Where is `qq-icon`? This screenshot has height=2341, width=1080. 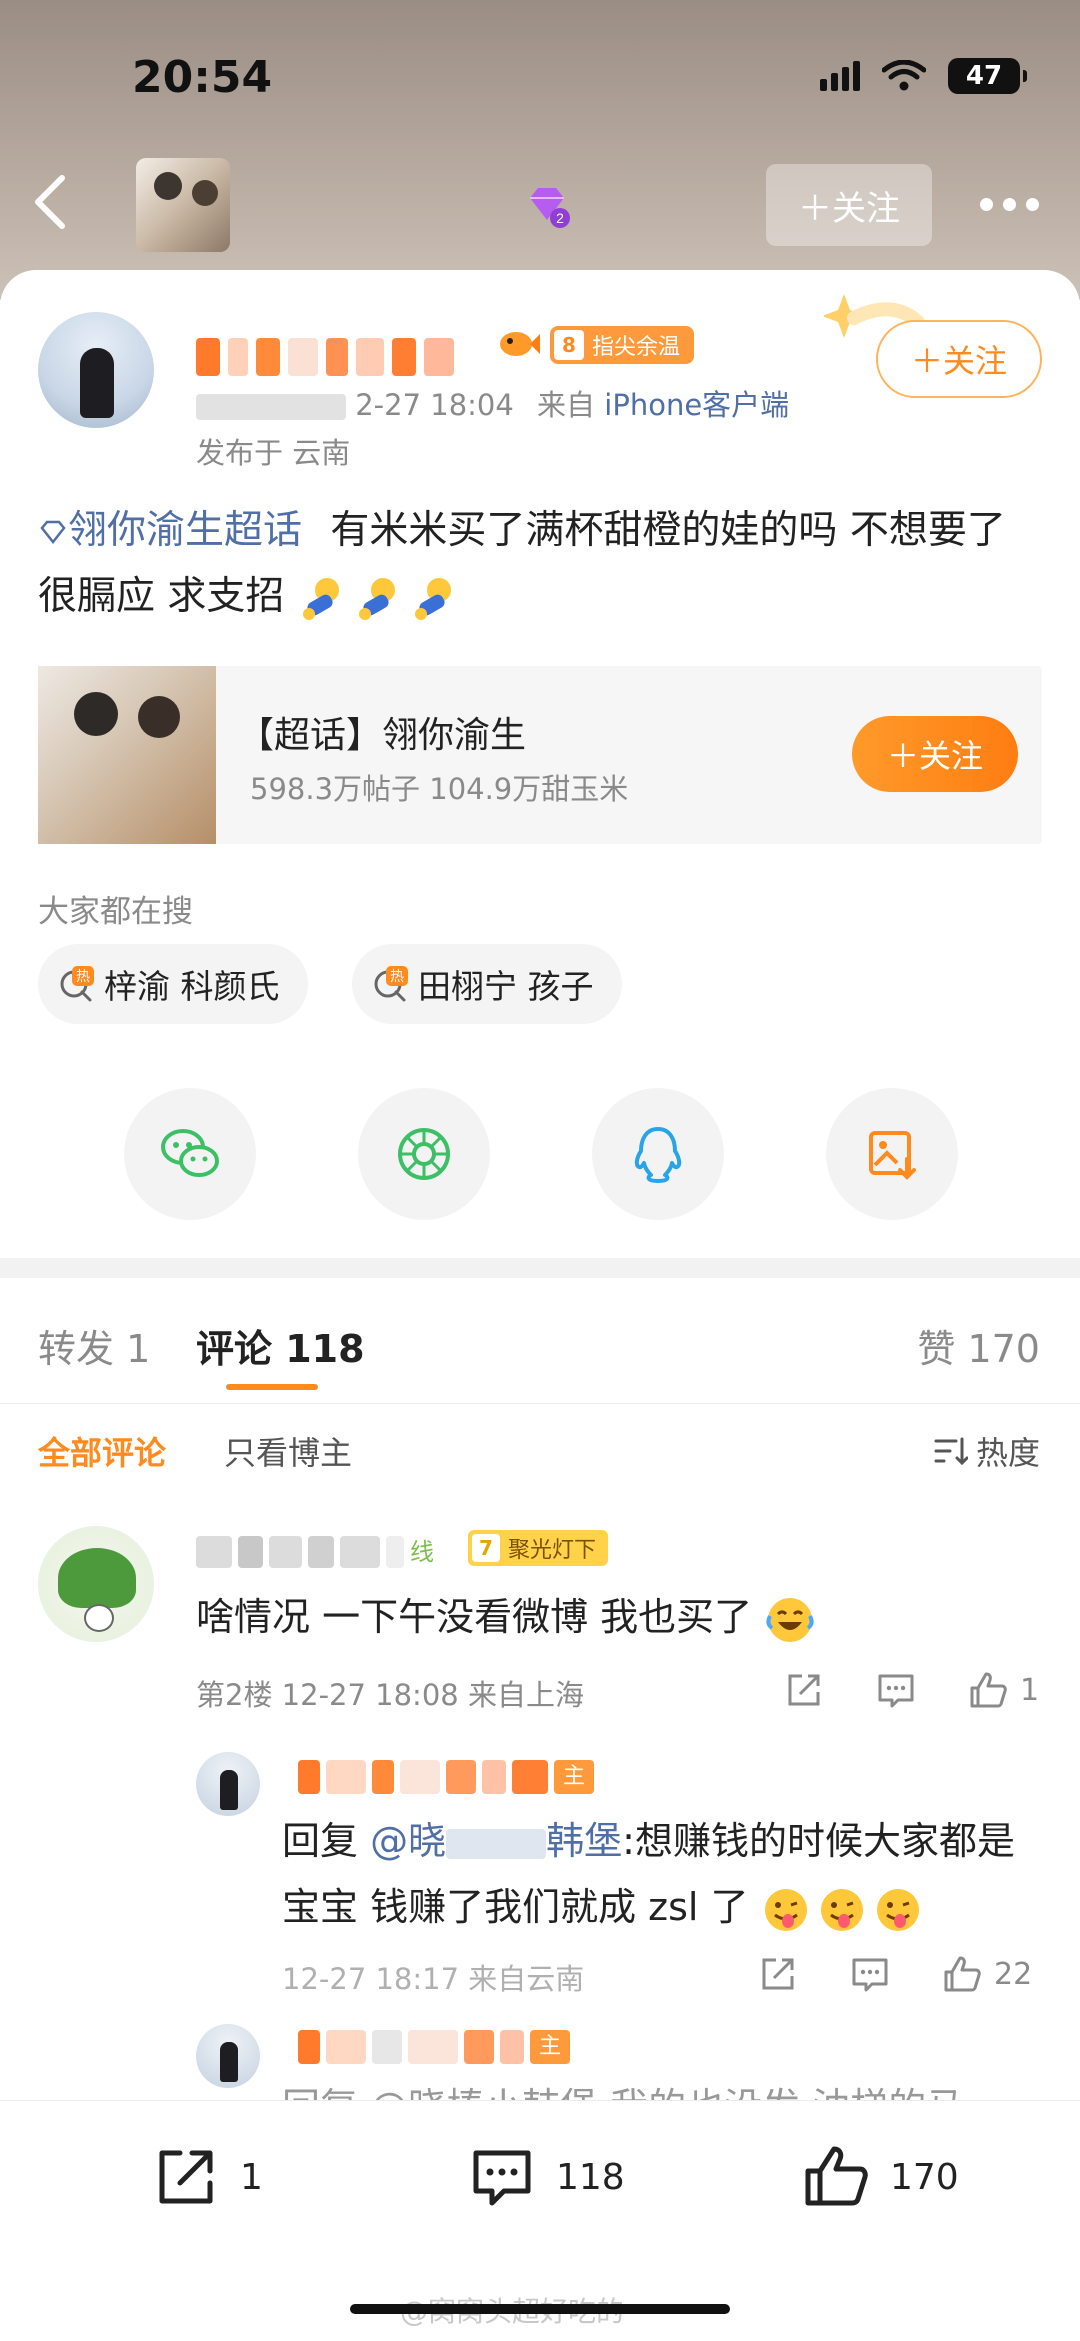
qq-icon is located at coordinates (658, 1155).